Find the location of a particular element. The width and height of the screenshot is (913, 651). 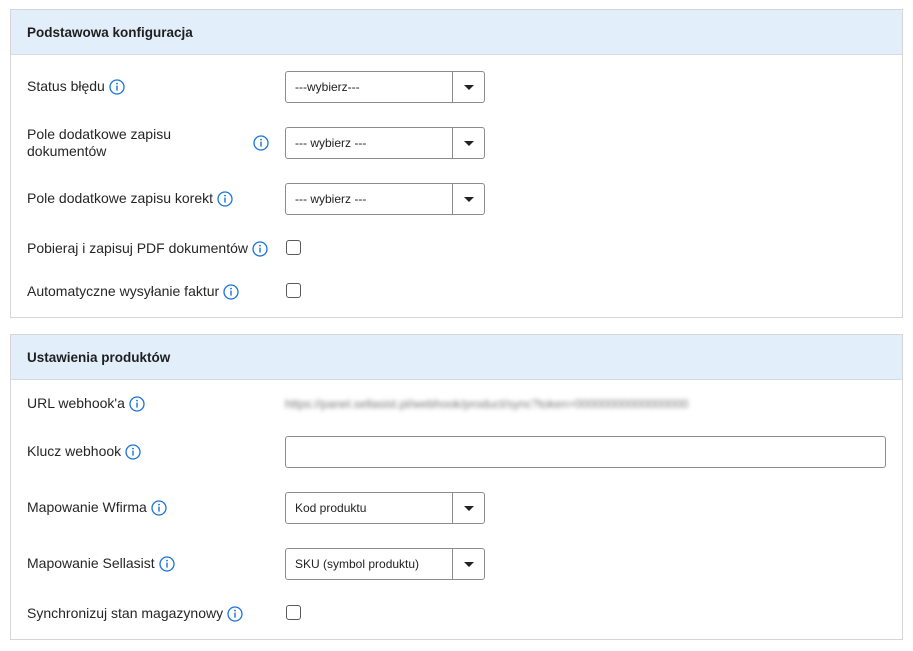

wfirma-row: Mapowanie Wfirma is located at coordinates (97, 507).